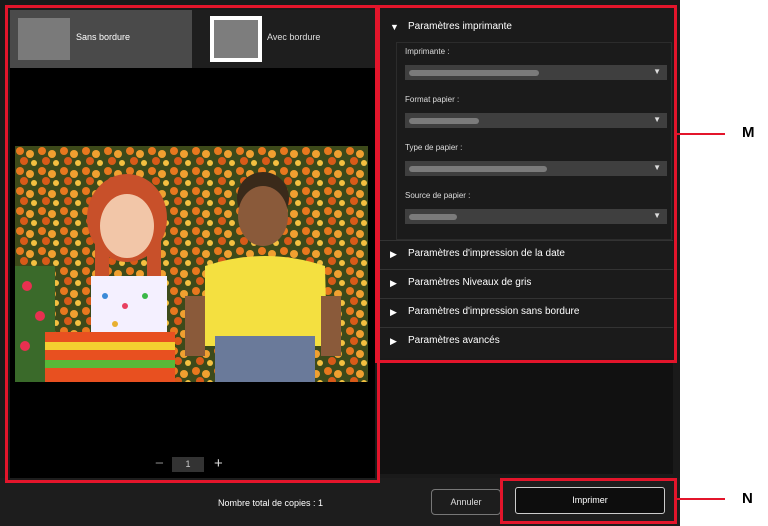 Image resolution: width=768 pixels, height=526 pixels. What do you see at coordinates (747, 498) in the screenshot?
I see `callout-n-label: N` at bounding box center [747, 498].